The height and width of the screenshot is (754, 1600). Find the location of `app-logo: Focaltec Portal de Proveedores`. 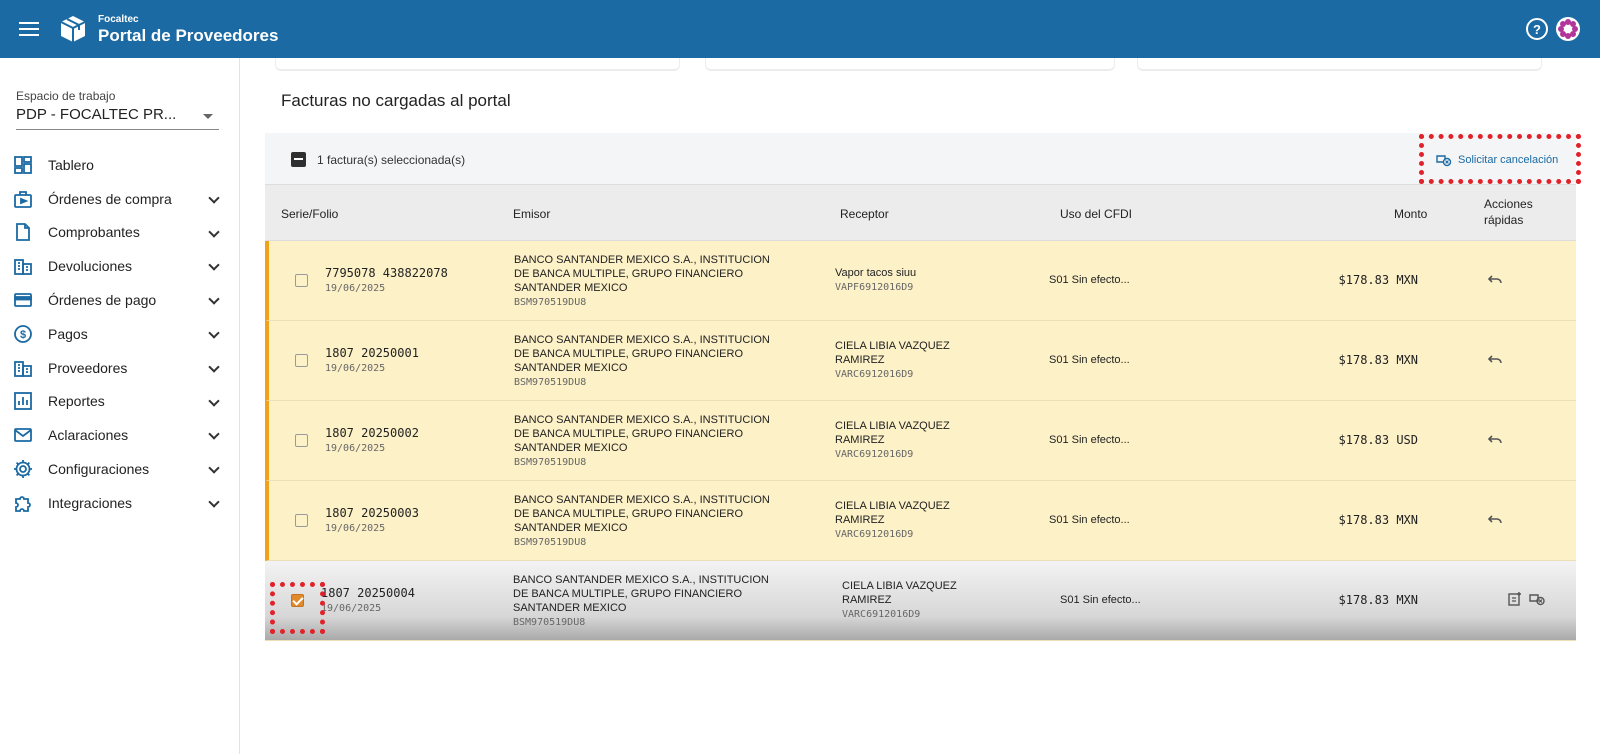

app-logo: Focaltec Portal de Proveedores is located at coordinates (168, 29).